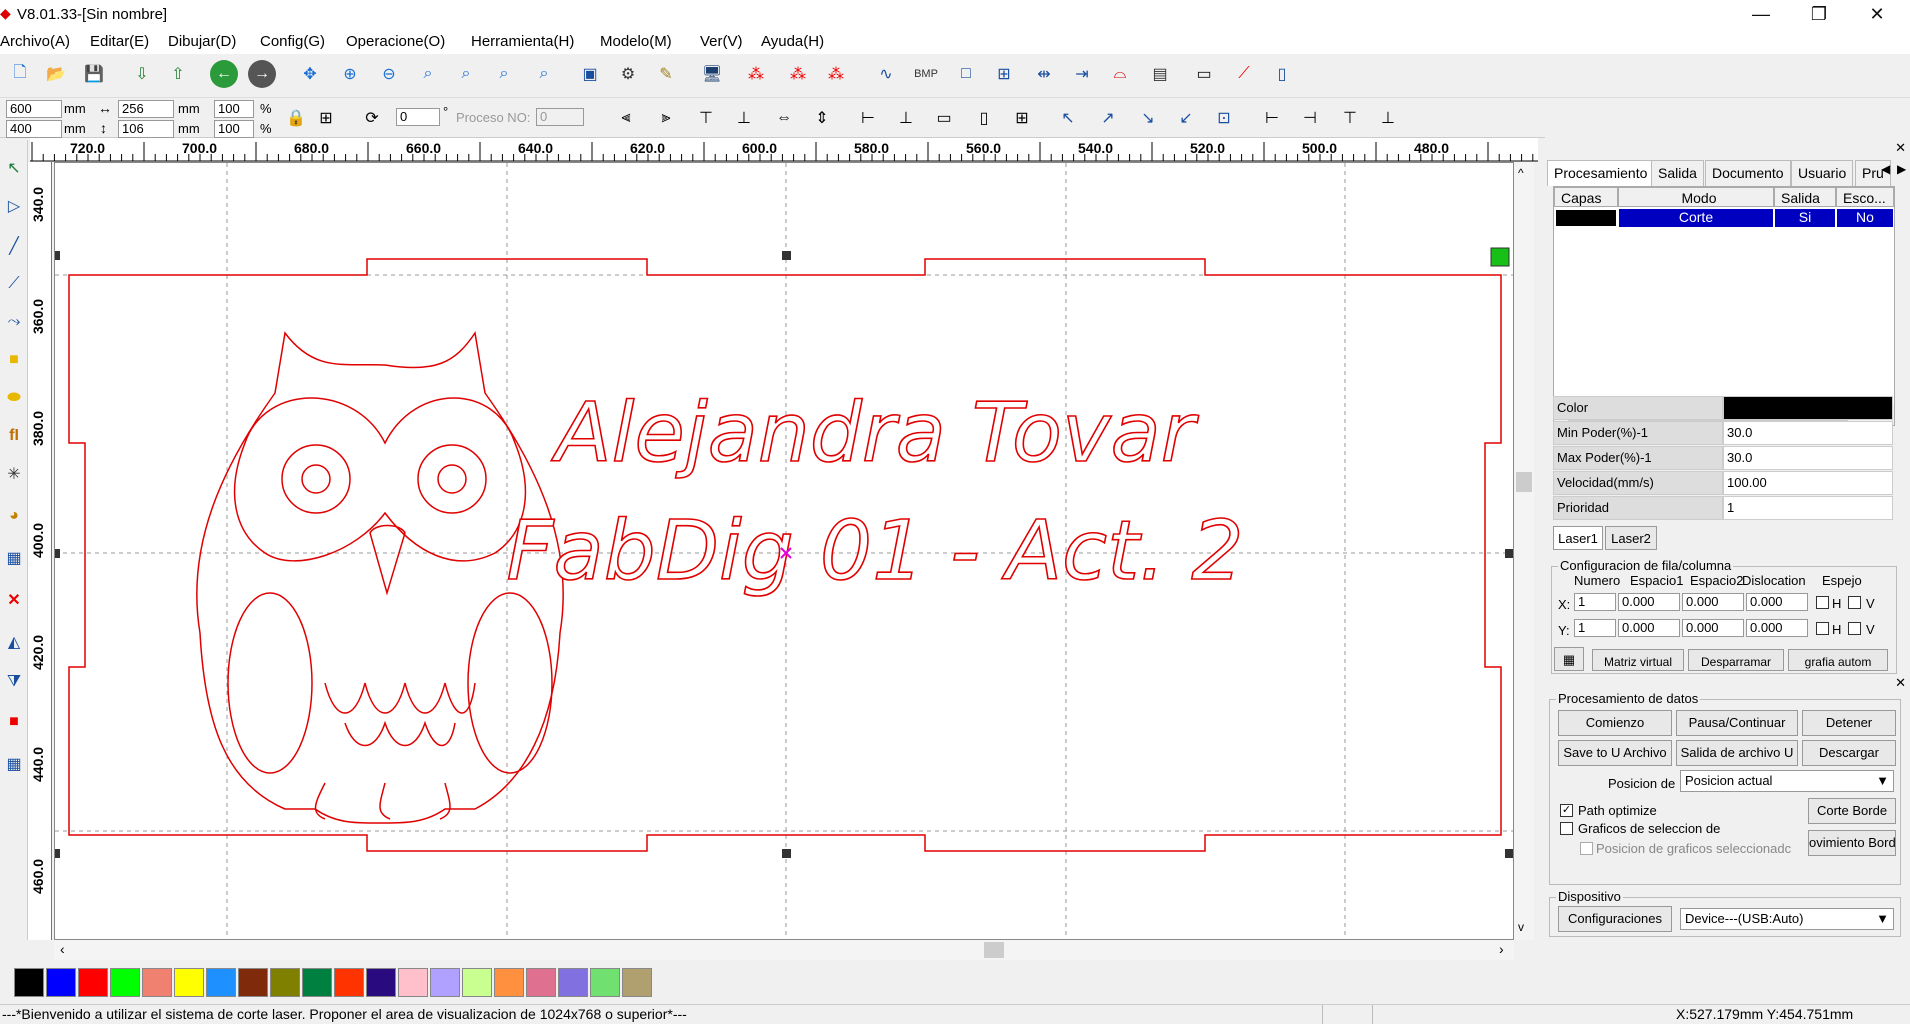 Image resolution: width=1910 pixels, height=1024 pixels. I want to click on menu-editar: Editar(E), so click(119, 41).